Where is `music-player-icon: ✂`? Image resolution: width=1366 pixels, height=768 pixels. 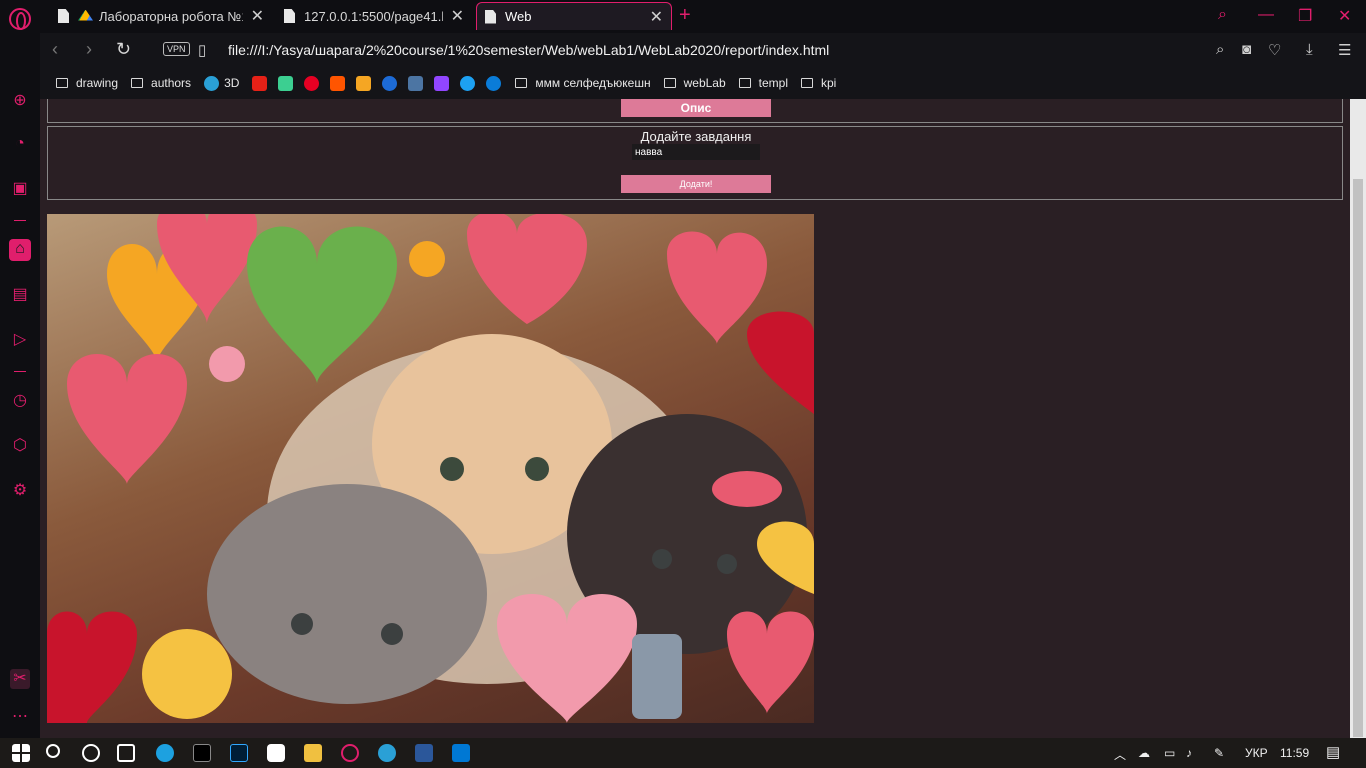
music-player-icon: ✂ is located at coordinates (20, 679).